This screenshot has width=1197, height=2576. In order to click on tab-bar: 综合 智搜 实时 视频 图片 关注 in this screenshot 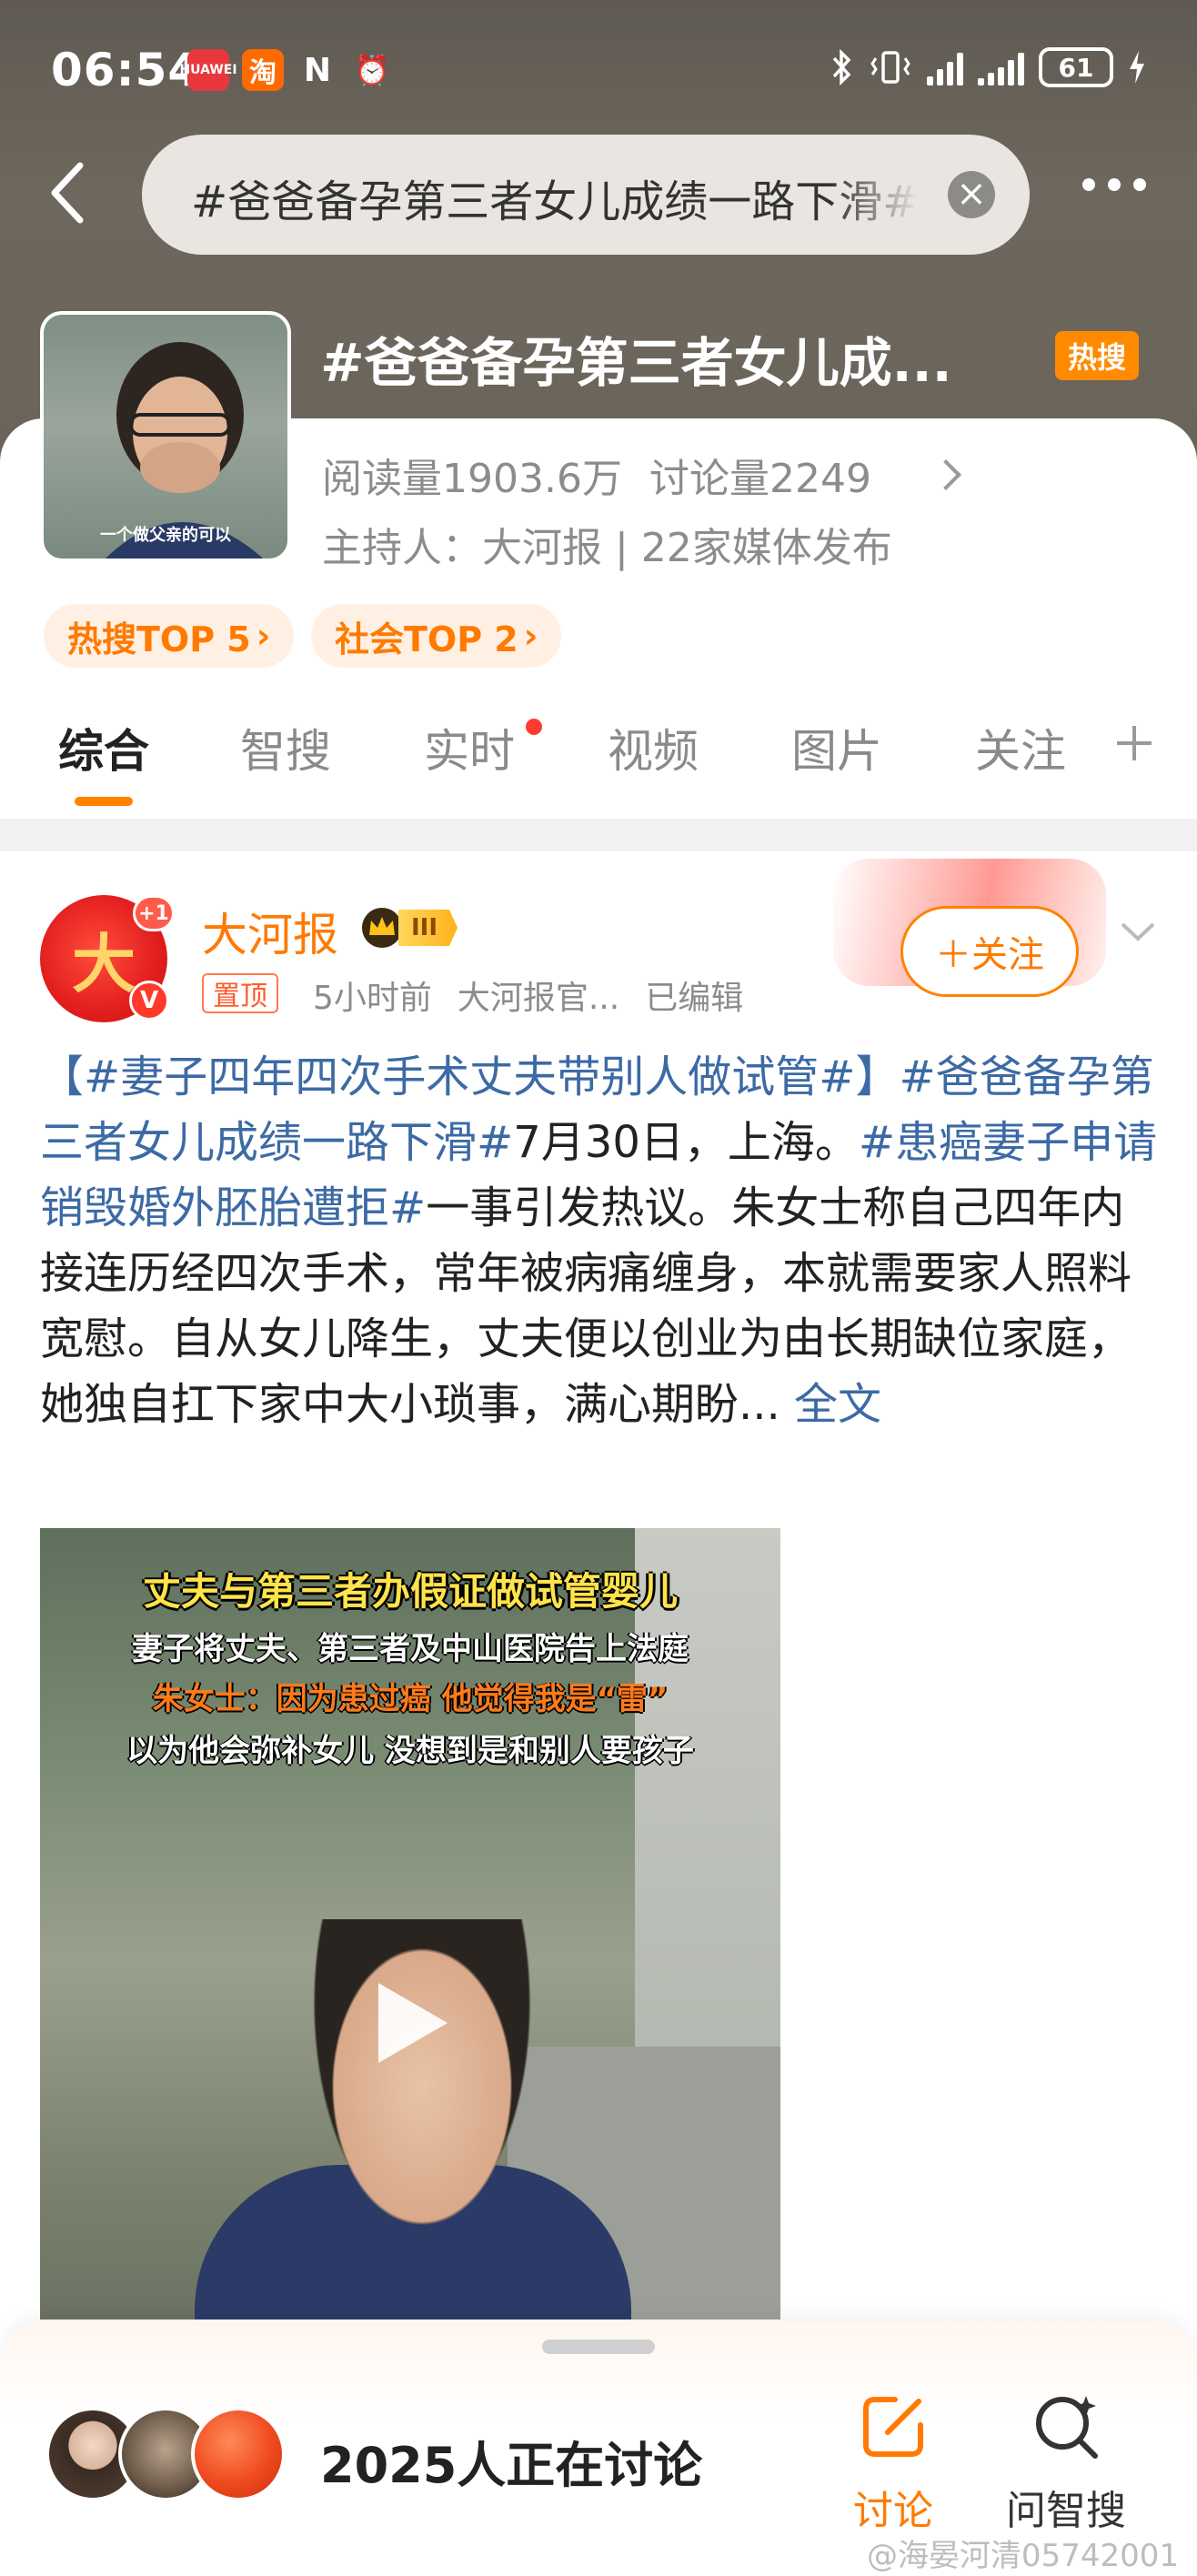, I will do `click(598, 759)`.